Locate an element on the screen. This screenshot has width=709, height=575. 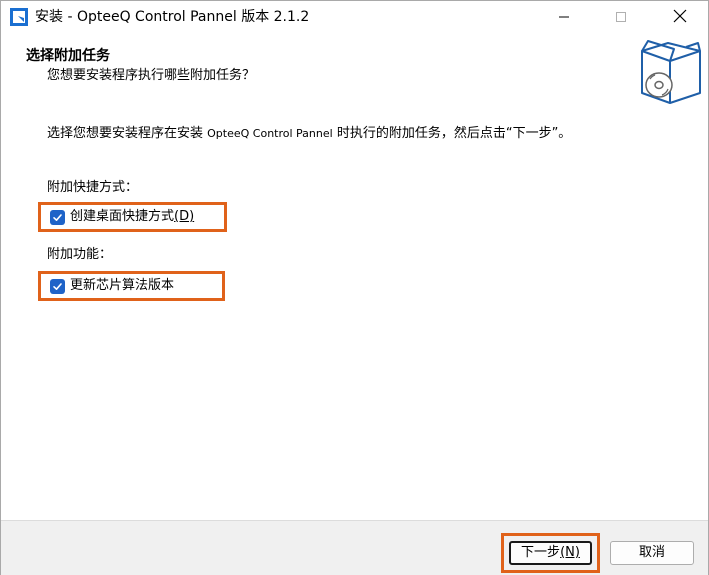
desktop-shortcut-option: 创建桌面快捷方式(D) is located at coordinates (132, 217).